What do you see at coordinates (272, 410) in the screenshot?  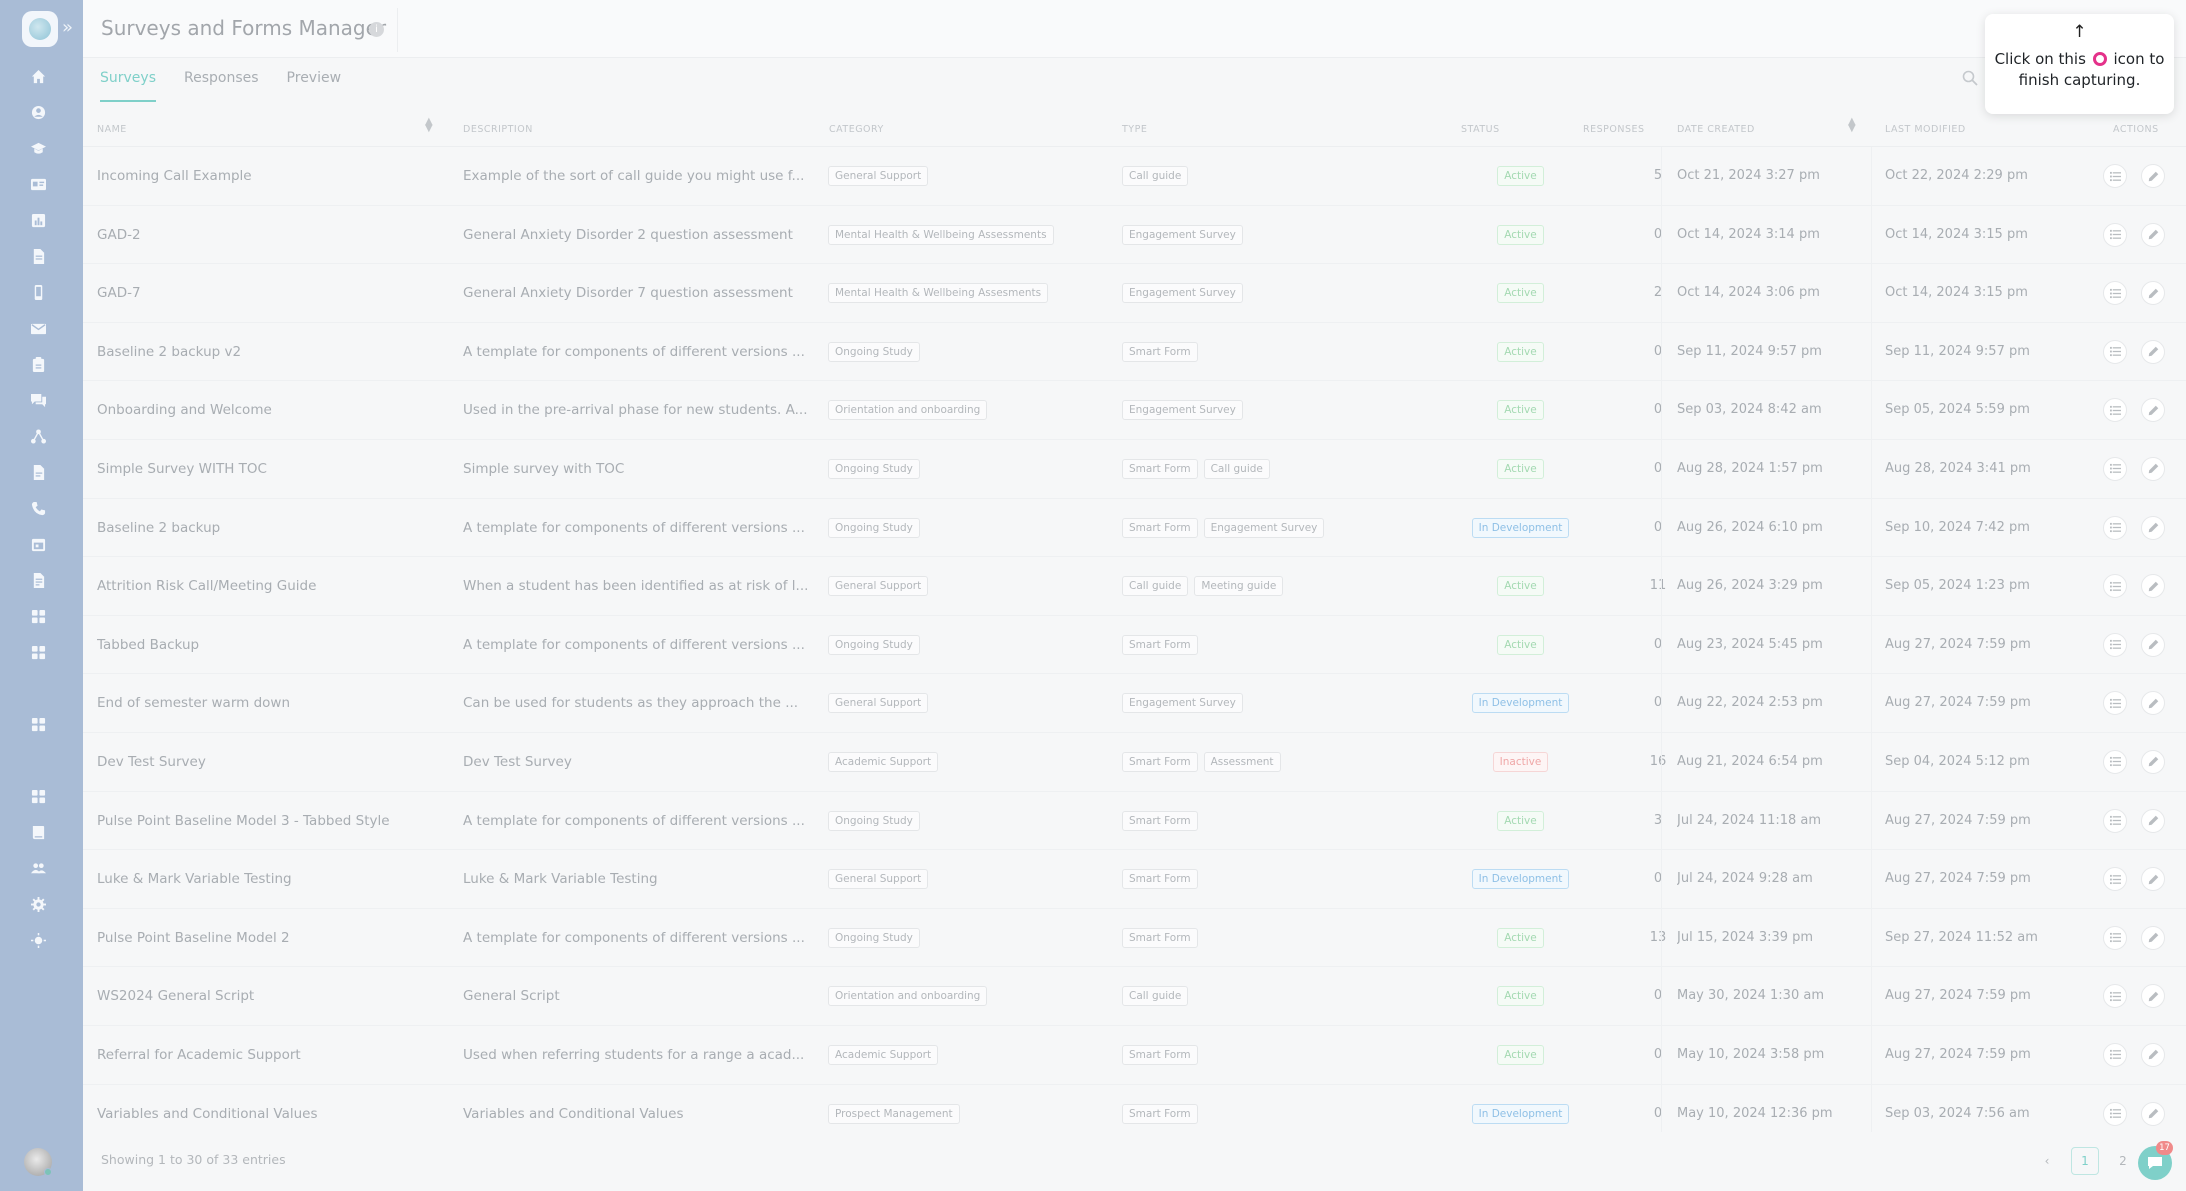 I see `survey-name: Onboarding and Welcome` at bounding box center [272, 410].